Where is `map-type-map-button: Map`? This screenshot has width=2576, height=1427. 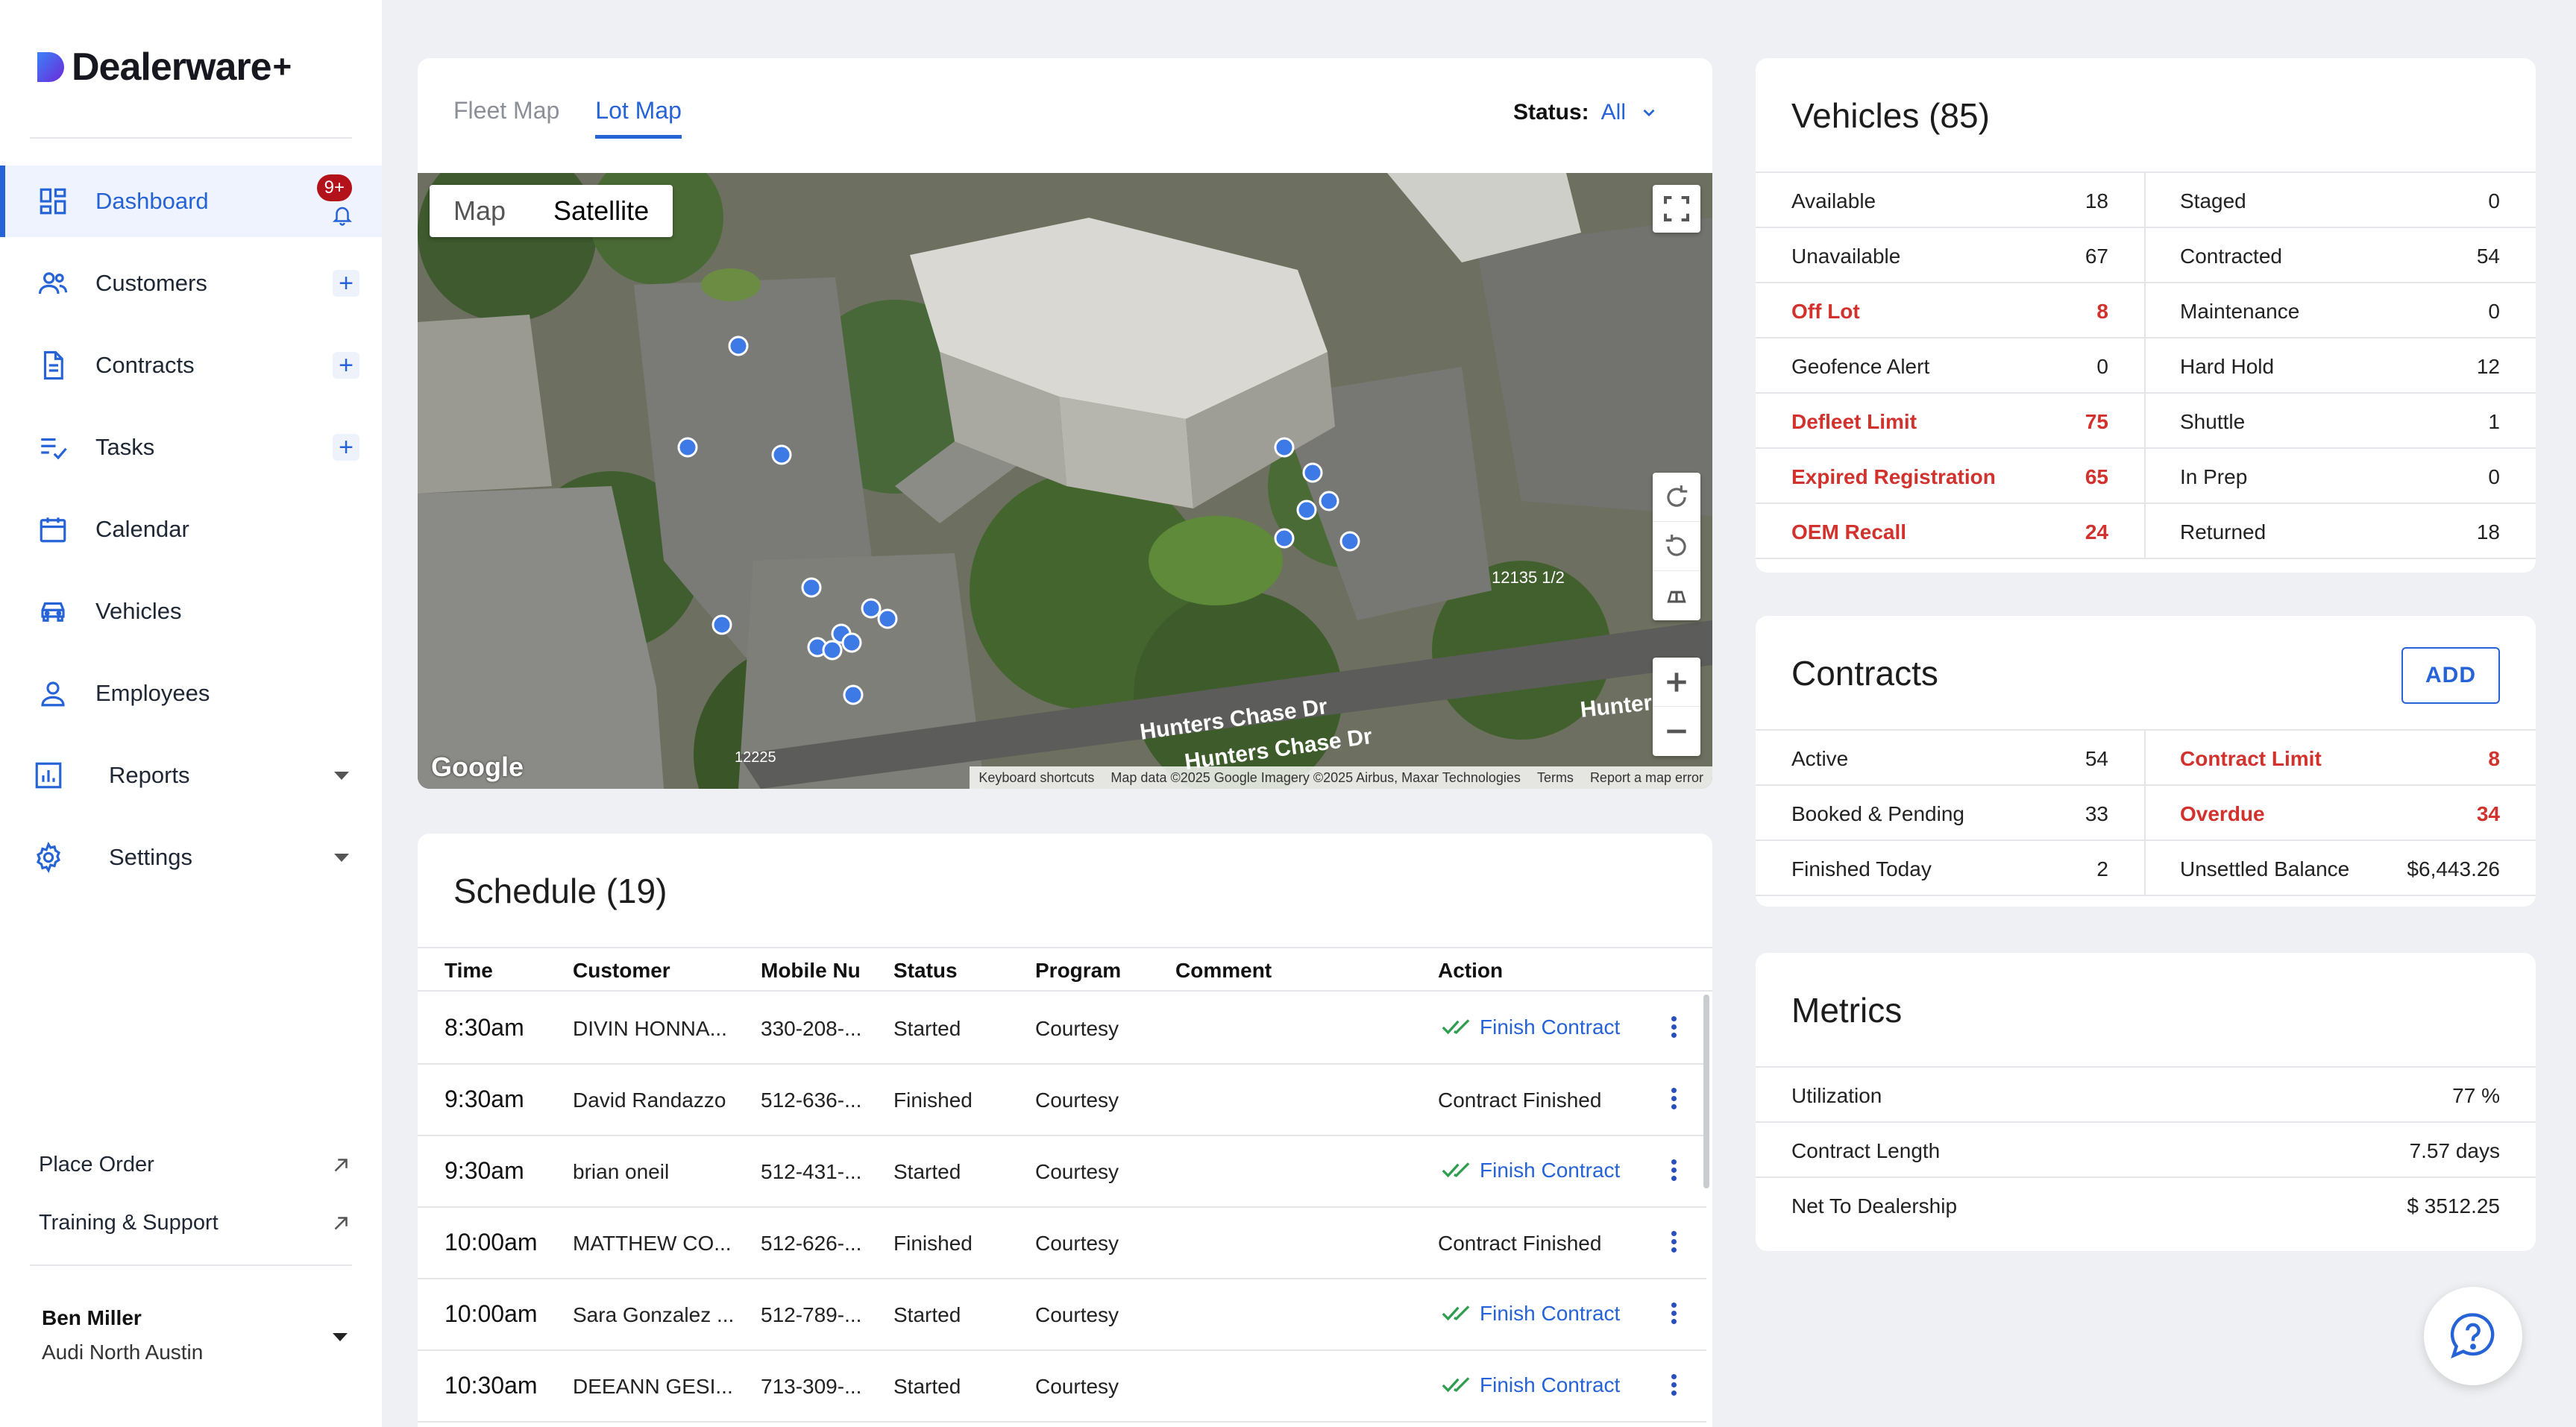
map-type-map-button: Map is located at coordinates (480, 211).